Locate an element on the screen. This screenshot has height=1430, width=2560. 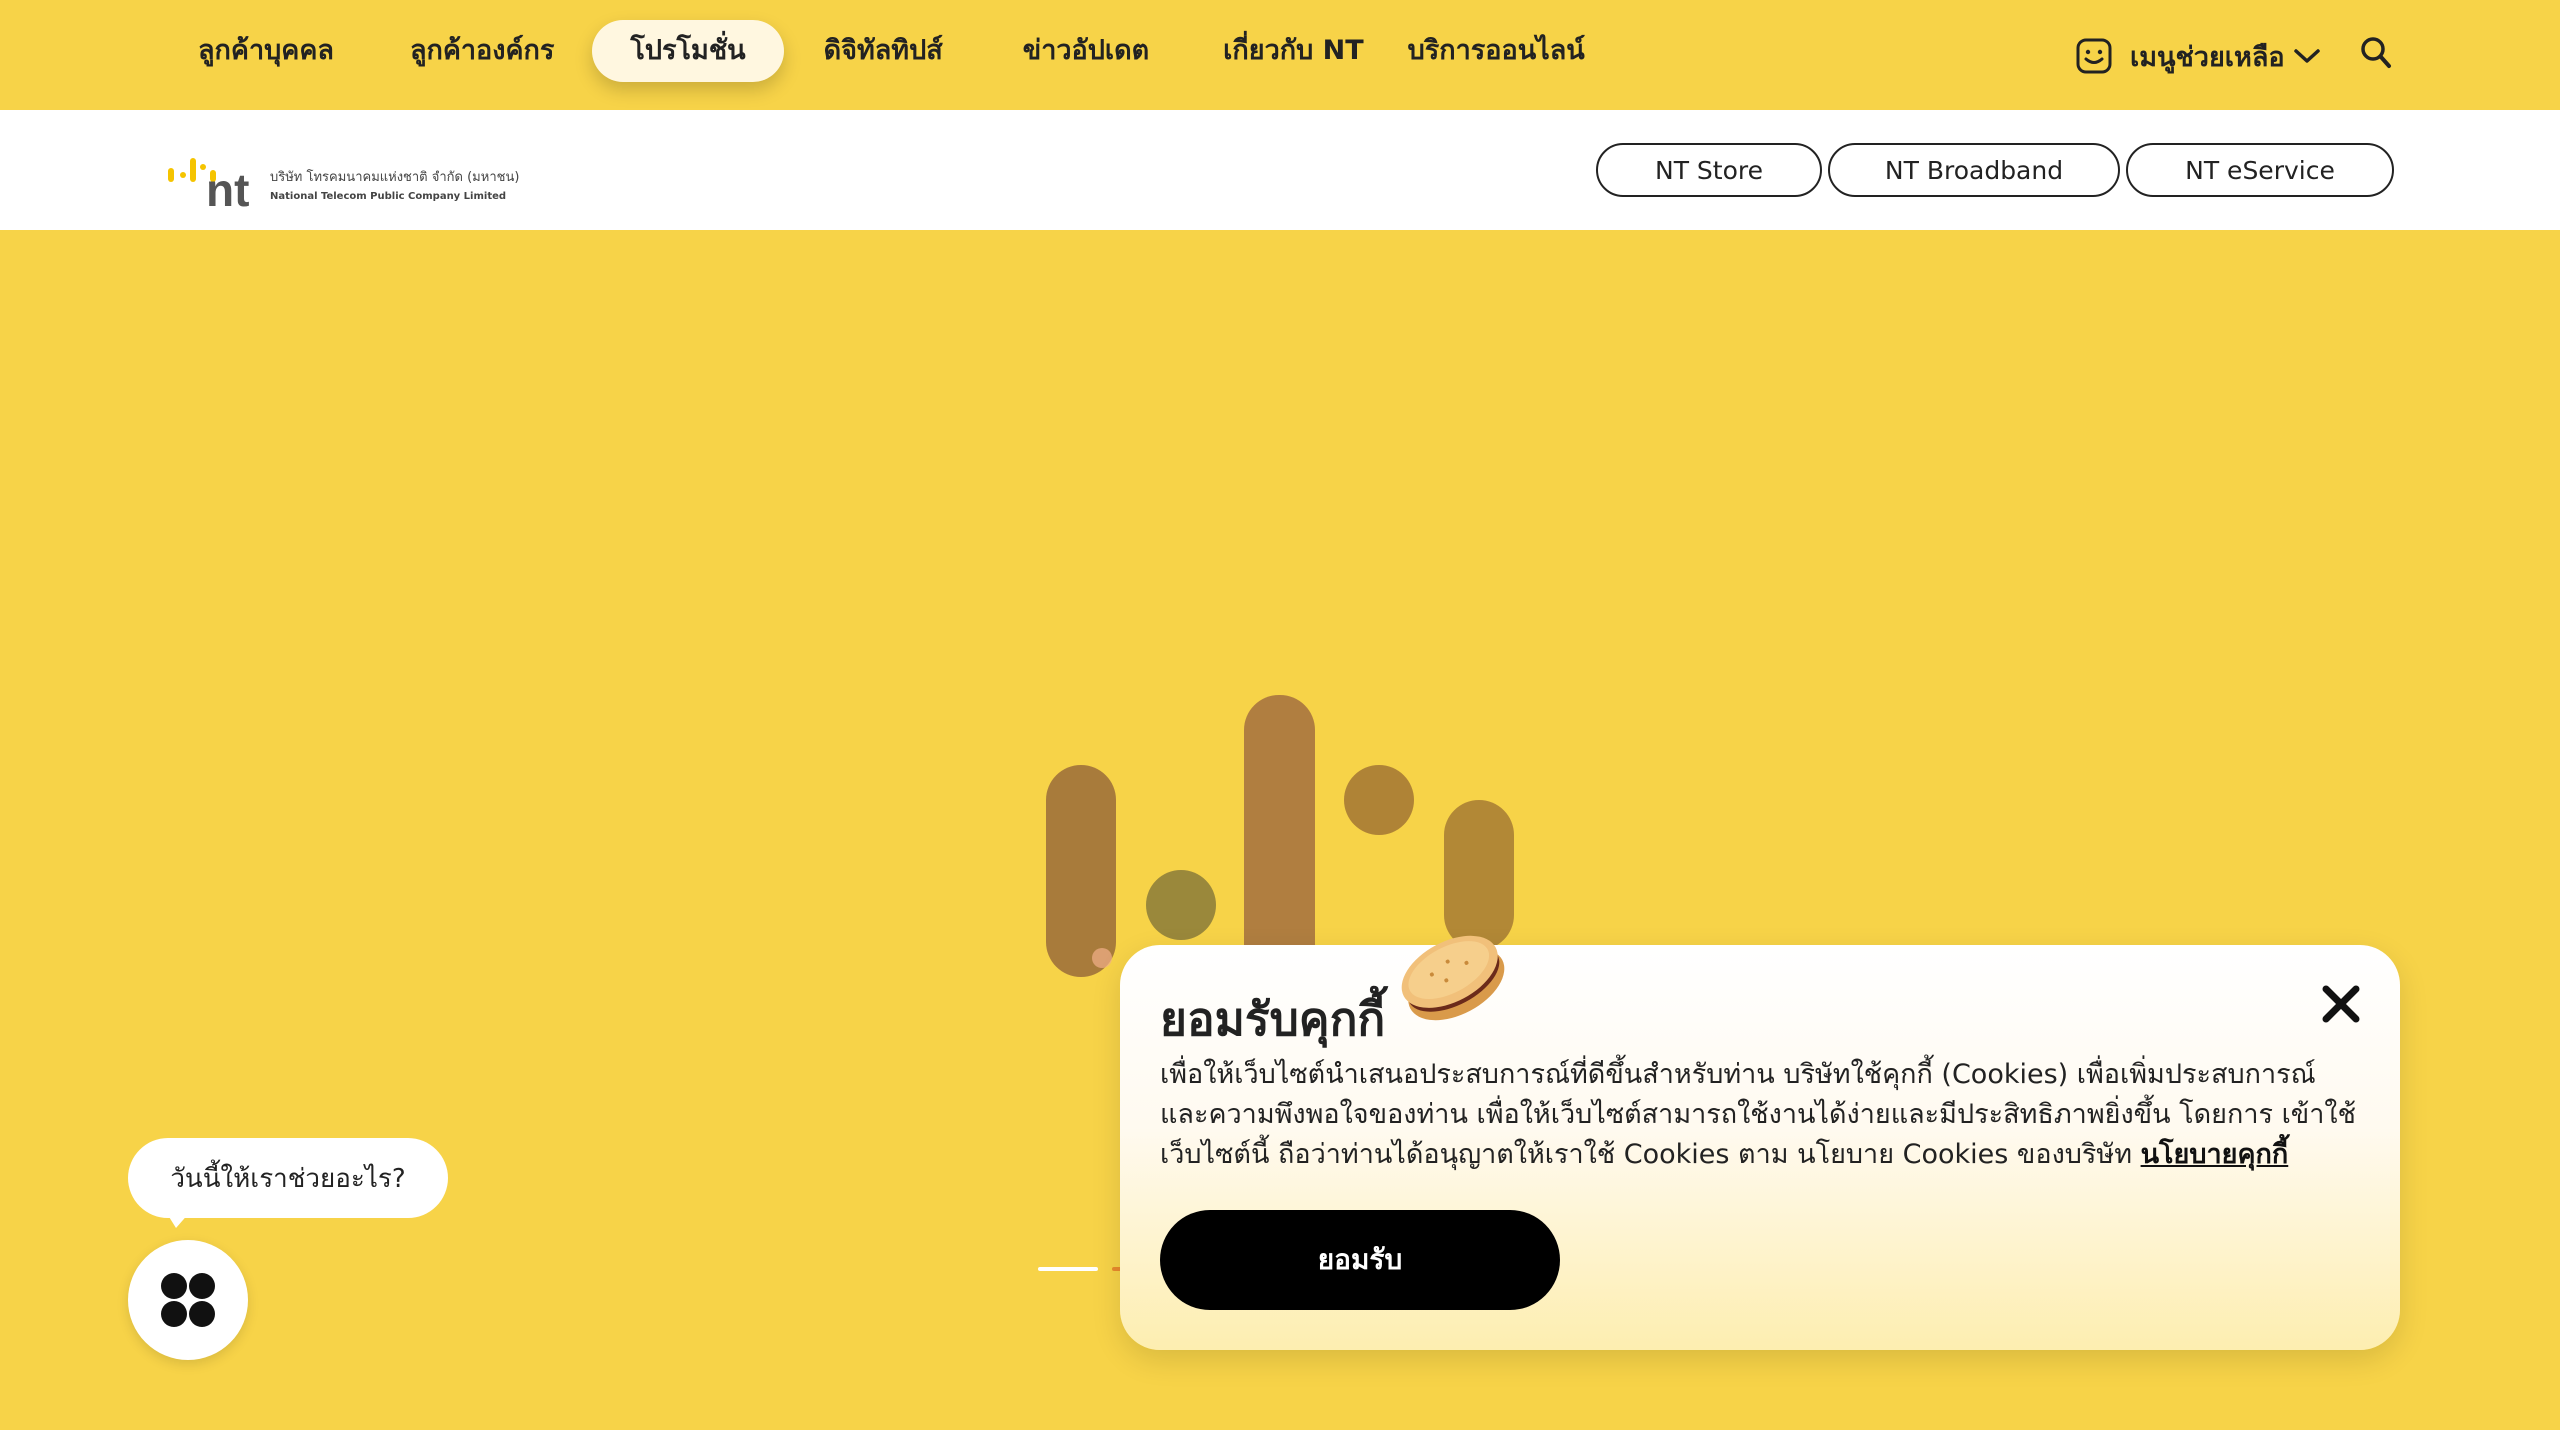
nav-item-promotion: โปรโมชั่น is located at coordinates (688, 51).